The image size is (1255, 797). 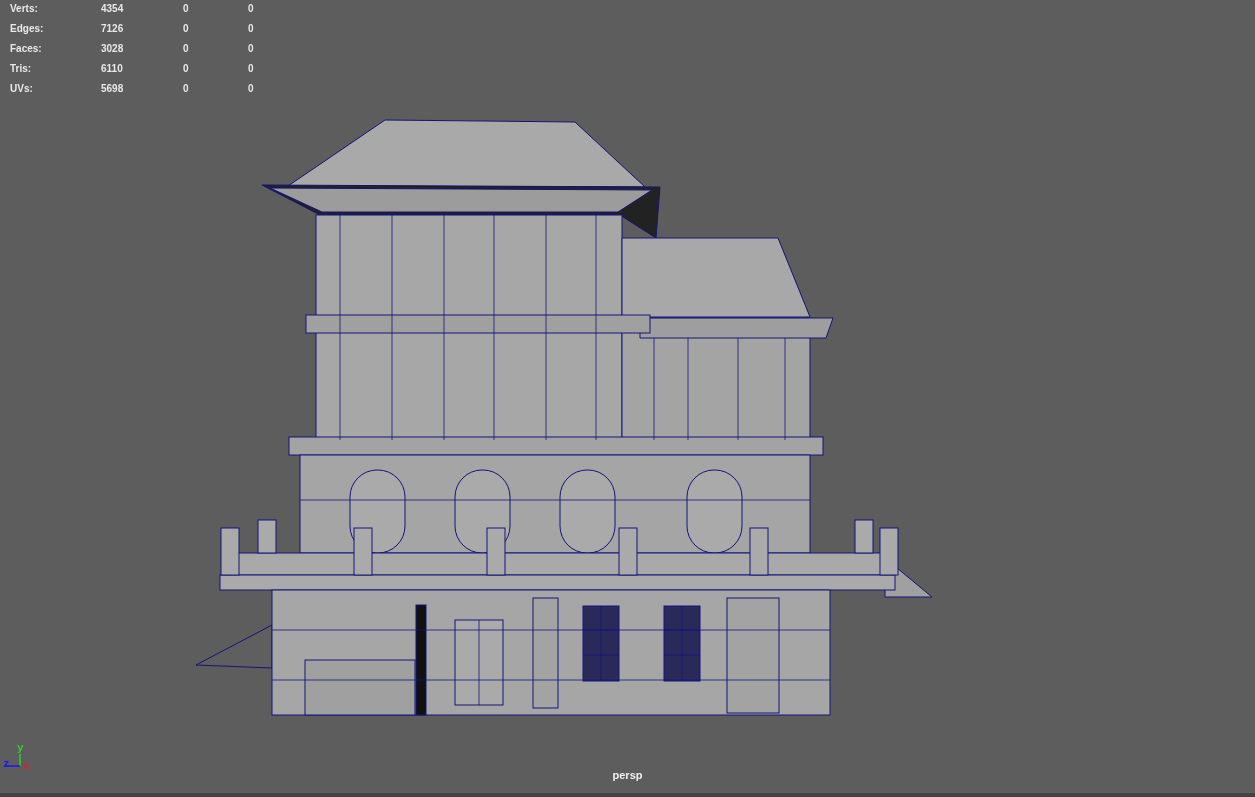 I want to click on stat-value: 5698, so click(x=113, y=89).